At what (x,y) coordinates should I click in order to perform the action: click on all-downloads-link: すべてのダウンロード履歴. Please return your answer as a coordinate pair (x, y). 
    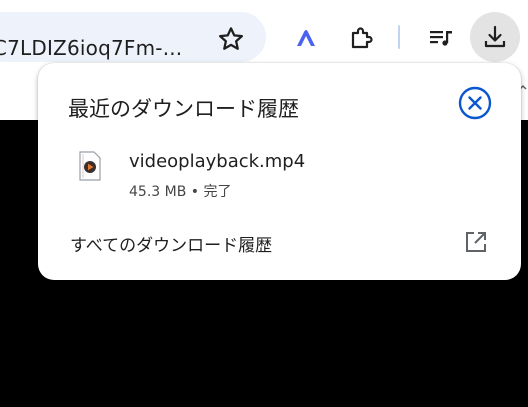
    Looking at the image, I should click on (279, 243).